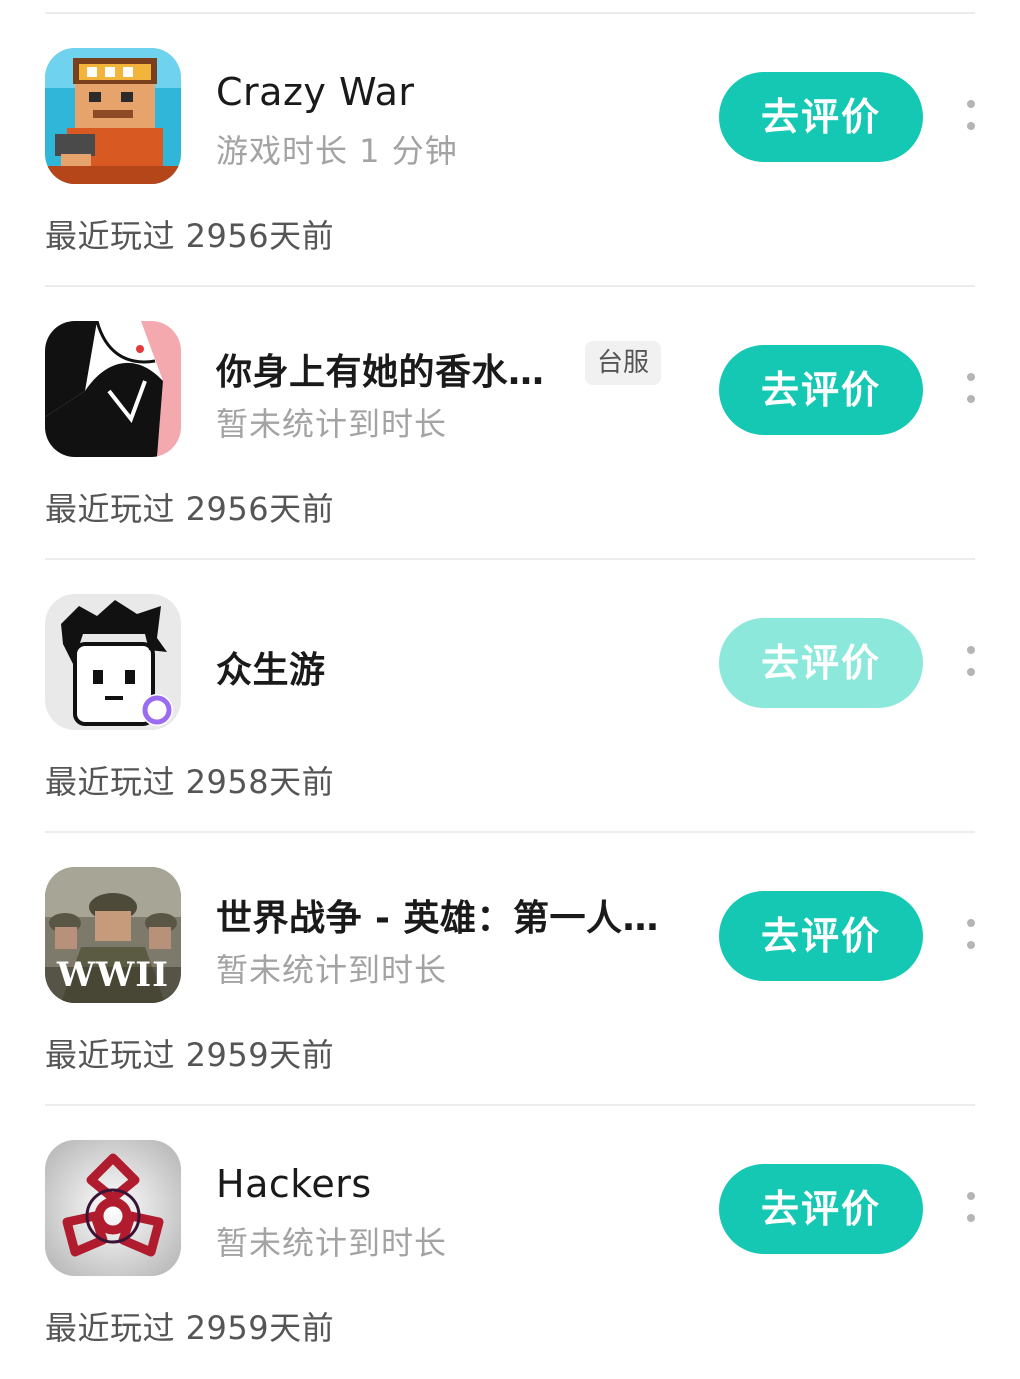 This screenshot has height=1379, width=1020. I want to click on game-playtime: 游戏时长 1 分钟, so click(337, 151).